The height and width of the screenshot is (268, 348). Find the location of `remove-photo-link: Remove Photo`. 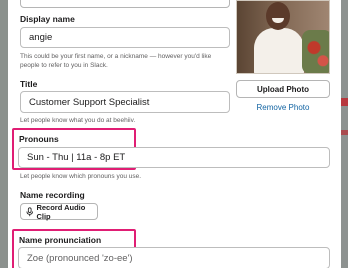

remove-photo-link: Remove Photo is located at coordinates (283, 107).